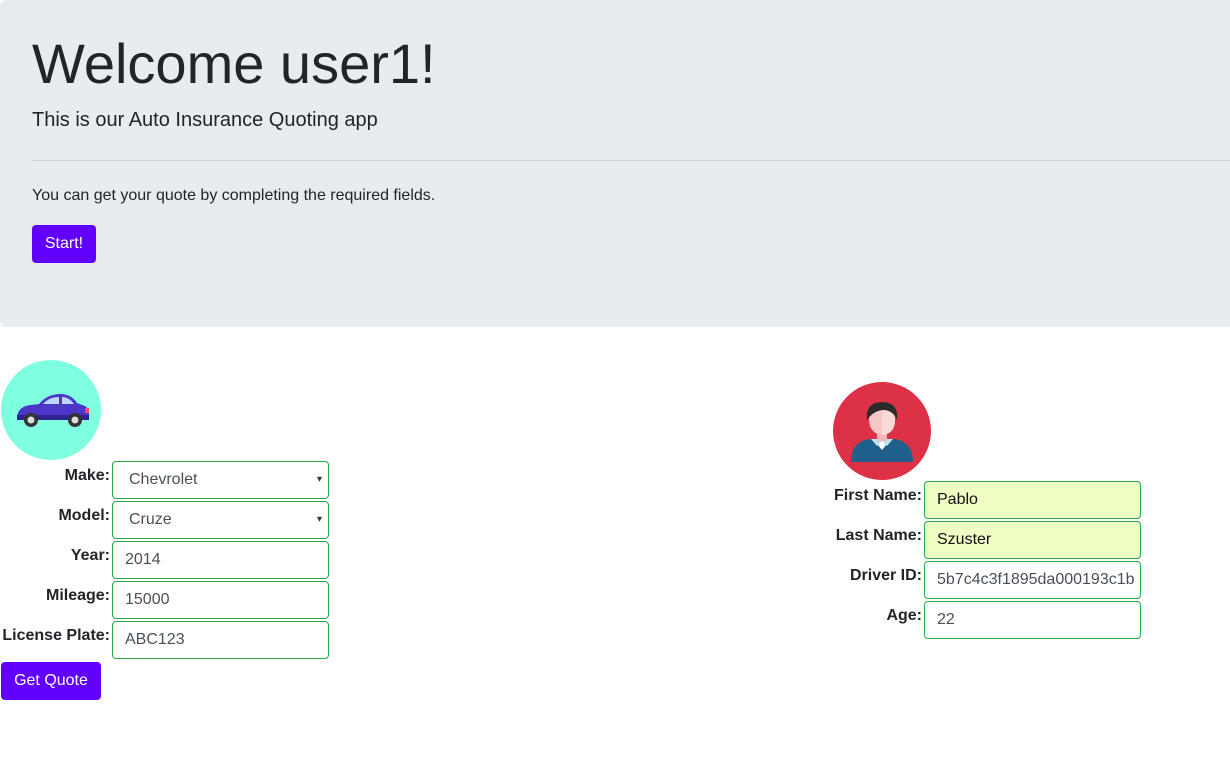  What do you see at coordinates (51, 410) in the screenshot?
I see `car-icon` at bounding box center [51, 410].